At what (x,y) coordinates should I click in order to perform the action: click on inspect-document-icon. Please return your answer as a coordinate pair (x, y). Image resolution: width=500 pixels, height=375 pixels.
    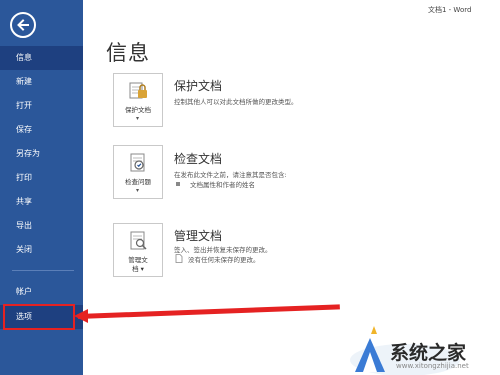
    Looking at the image, I should click on (137, 162).